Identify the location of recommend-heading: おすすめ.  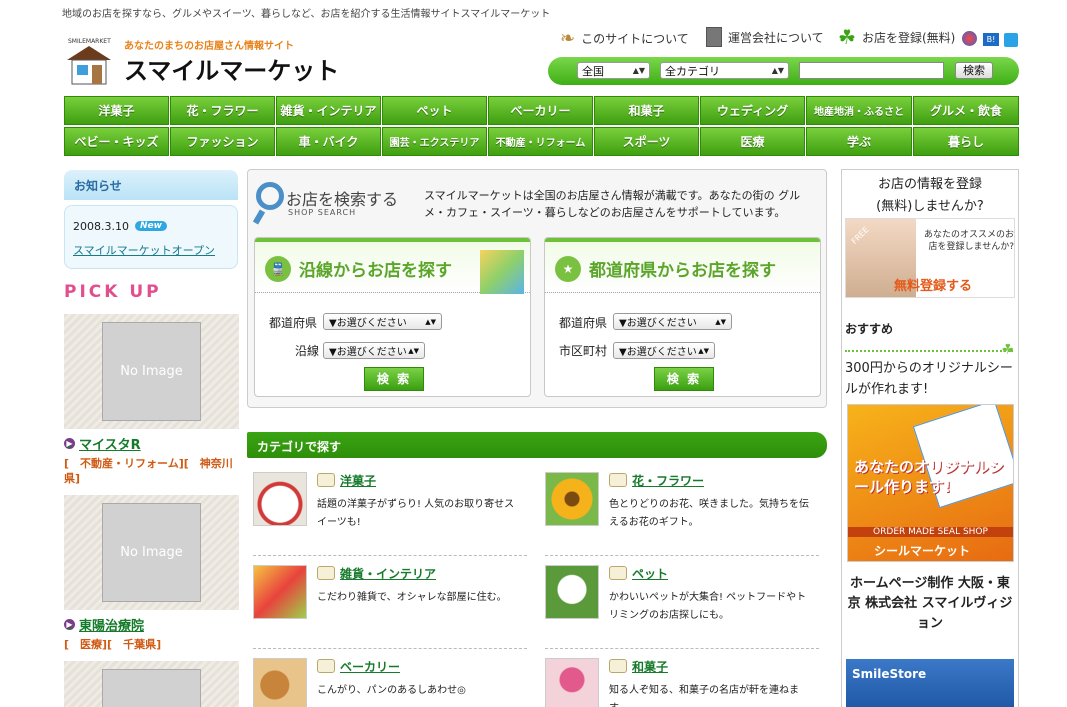
(869, 329).